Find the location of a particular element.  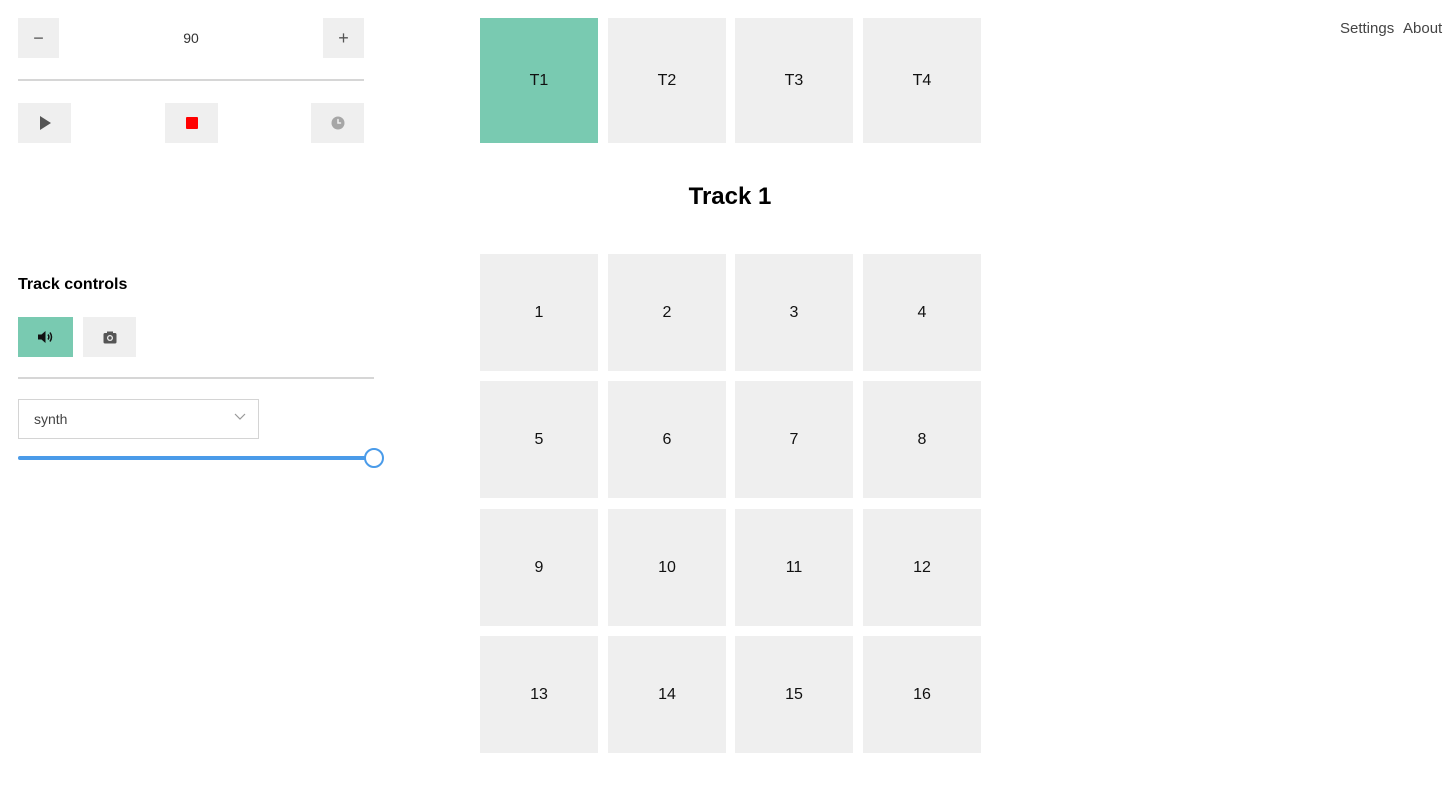

tempo-increment-button: + is located at coordinates (343, 38).